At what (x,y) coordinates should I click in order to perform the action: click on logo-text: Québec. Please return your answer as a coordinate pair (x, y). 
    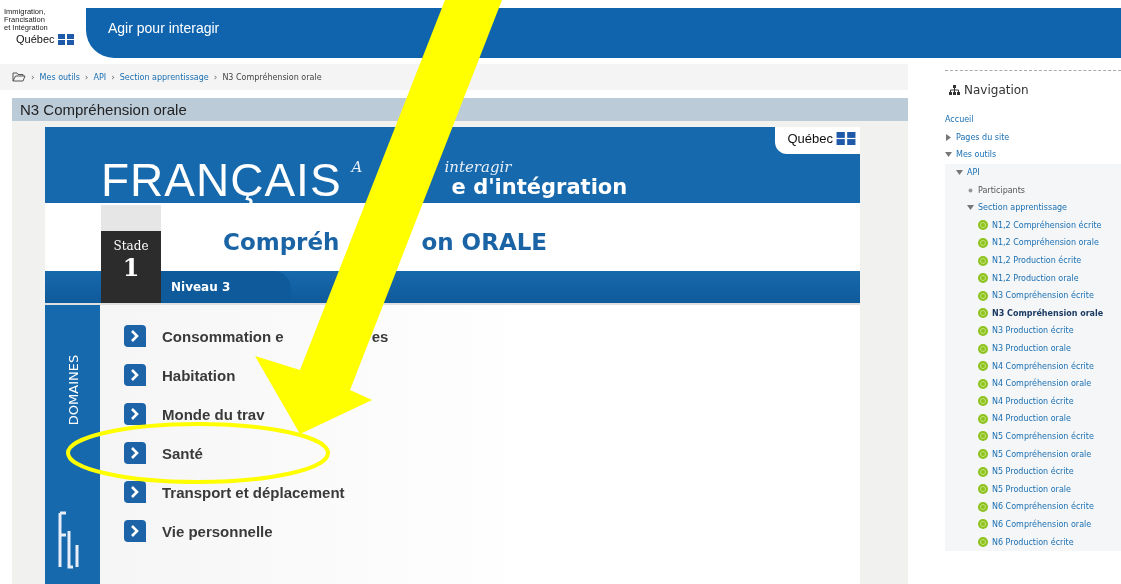
    Looking at the image, I should click on (35, 39).